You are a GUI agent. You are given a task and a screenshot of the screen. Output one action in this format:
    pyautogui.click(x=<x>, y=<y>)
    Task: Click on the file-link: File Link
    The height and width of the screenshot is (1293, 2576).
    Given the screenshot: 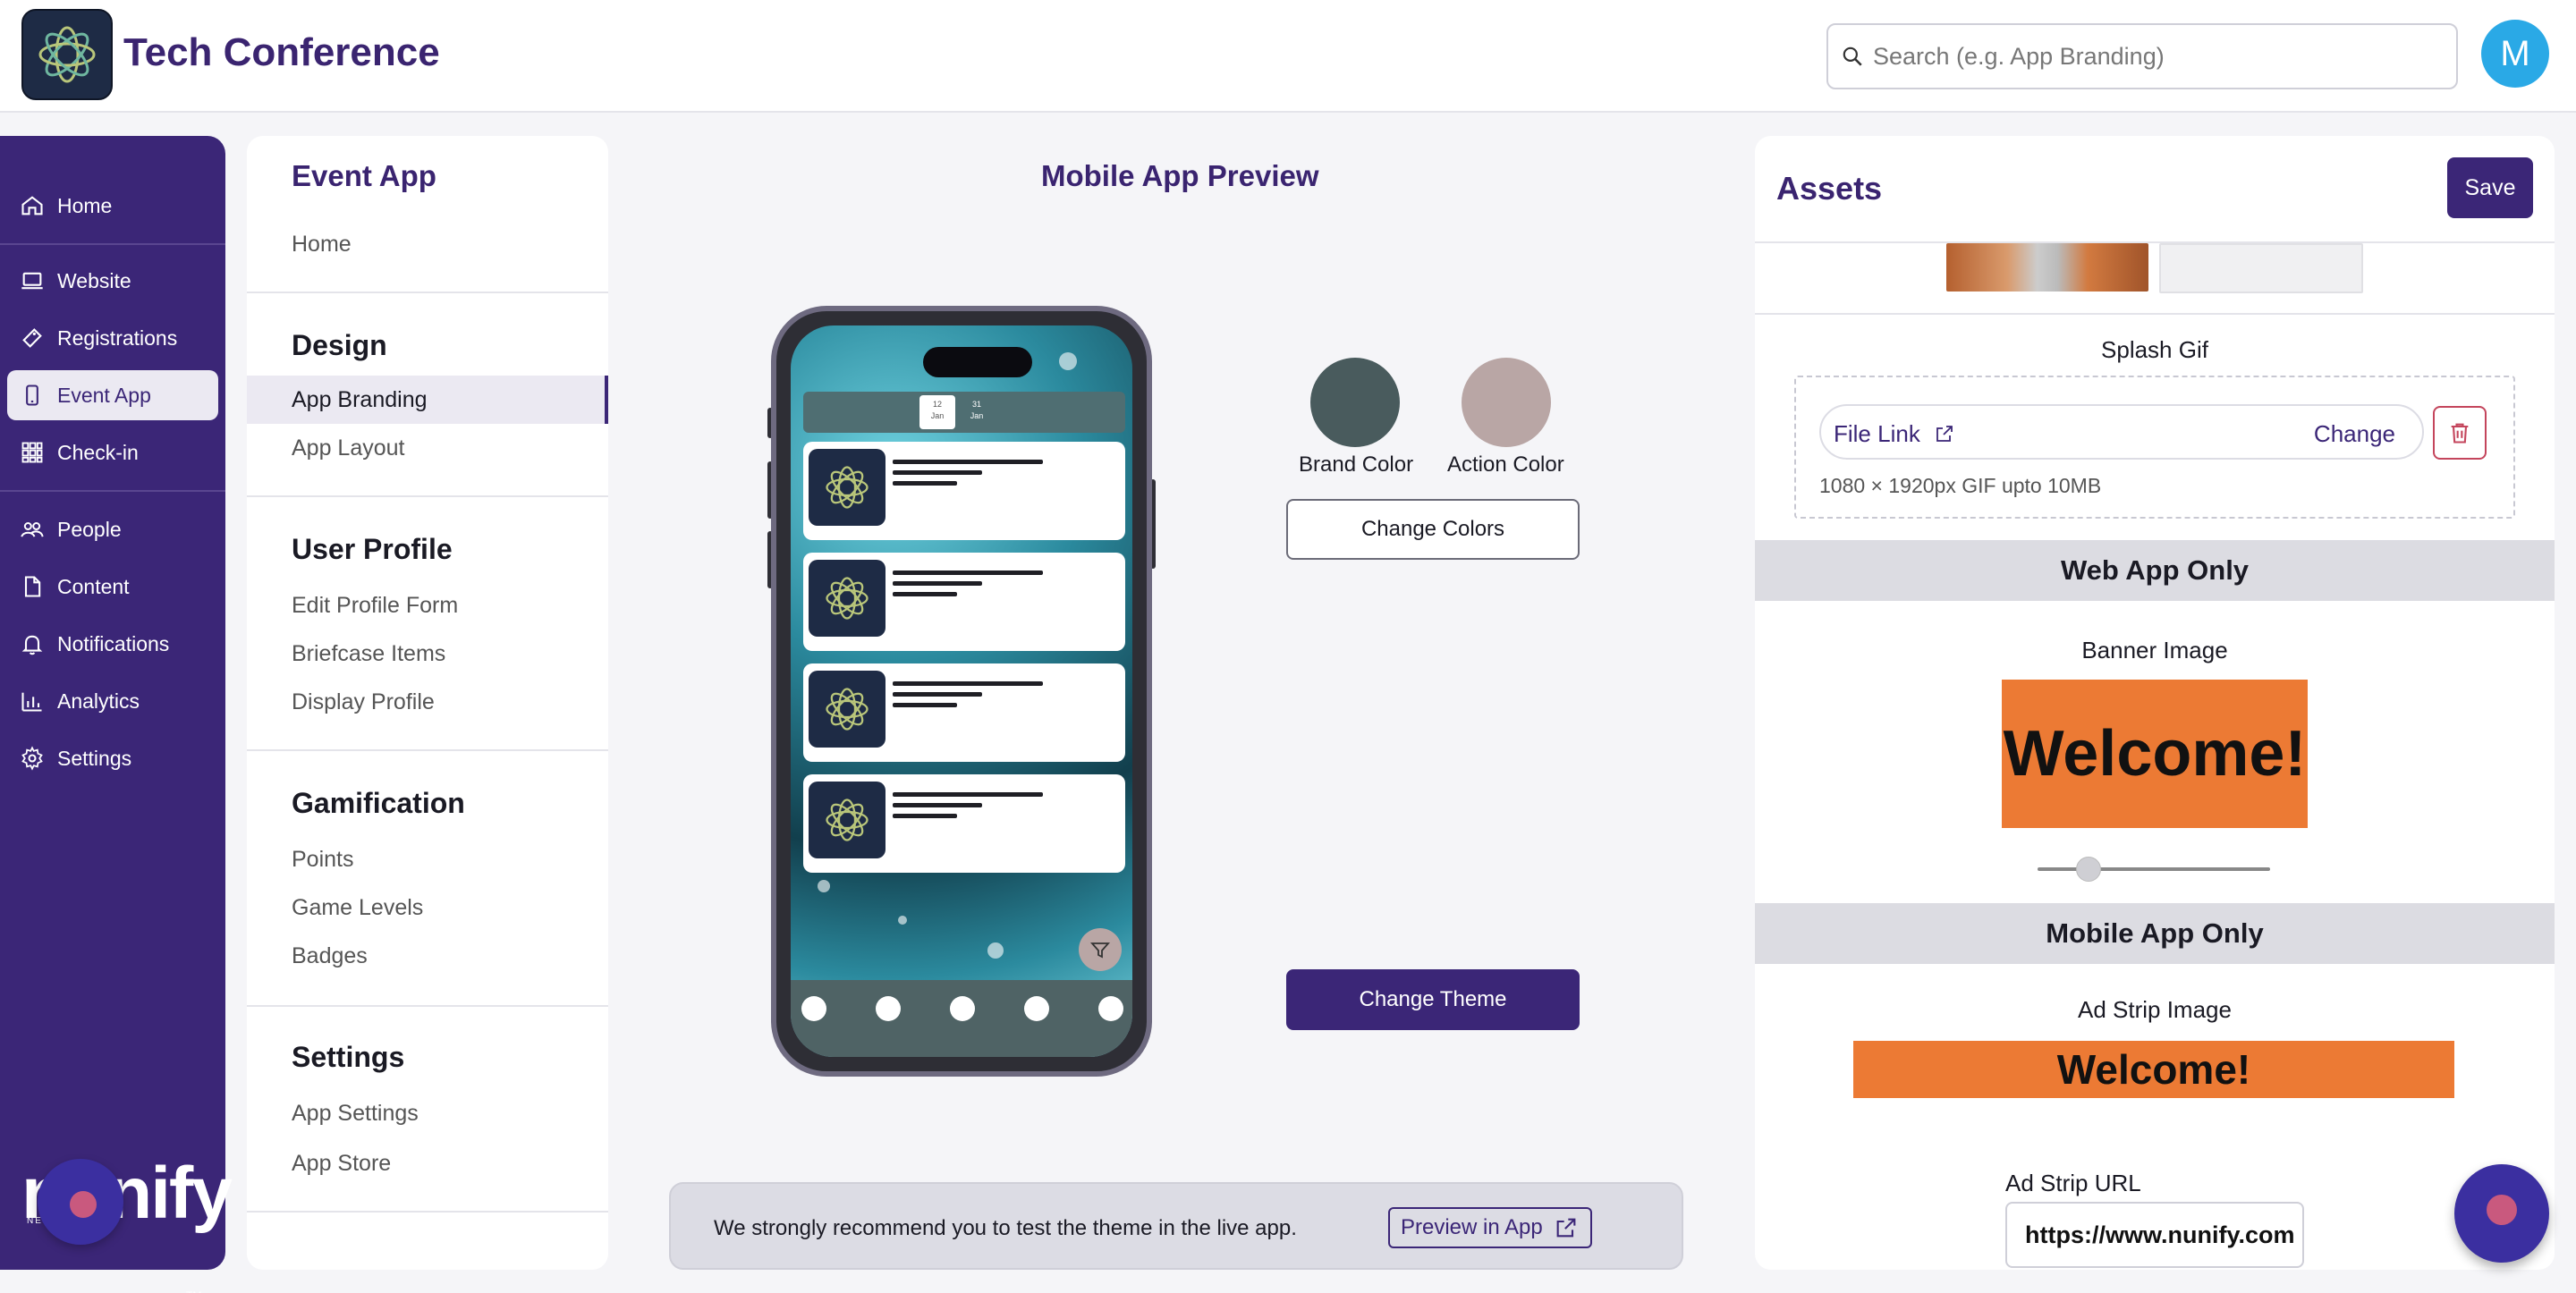 What is the action you would take?
    pyautogui.click(x=1894, y=434)
    